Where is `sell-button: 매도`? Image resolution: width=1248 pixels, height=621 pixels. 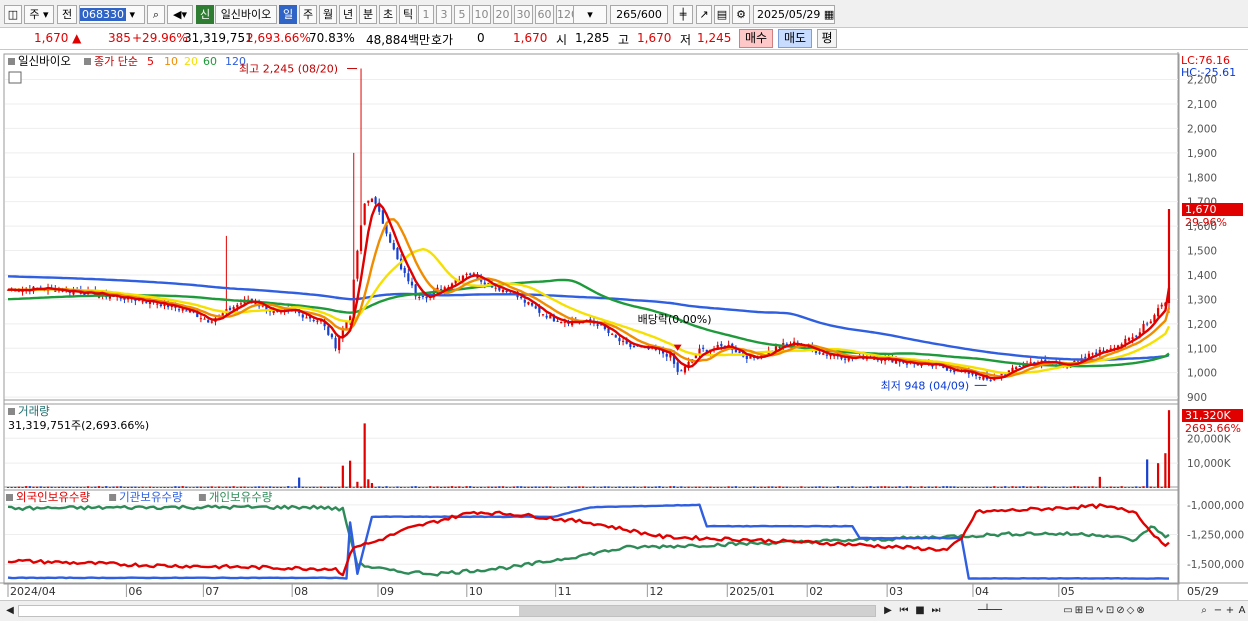 sell-button: 매도 is located at coordinates (795, 38).